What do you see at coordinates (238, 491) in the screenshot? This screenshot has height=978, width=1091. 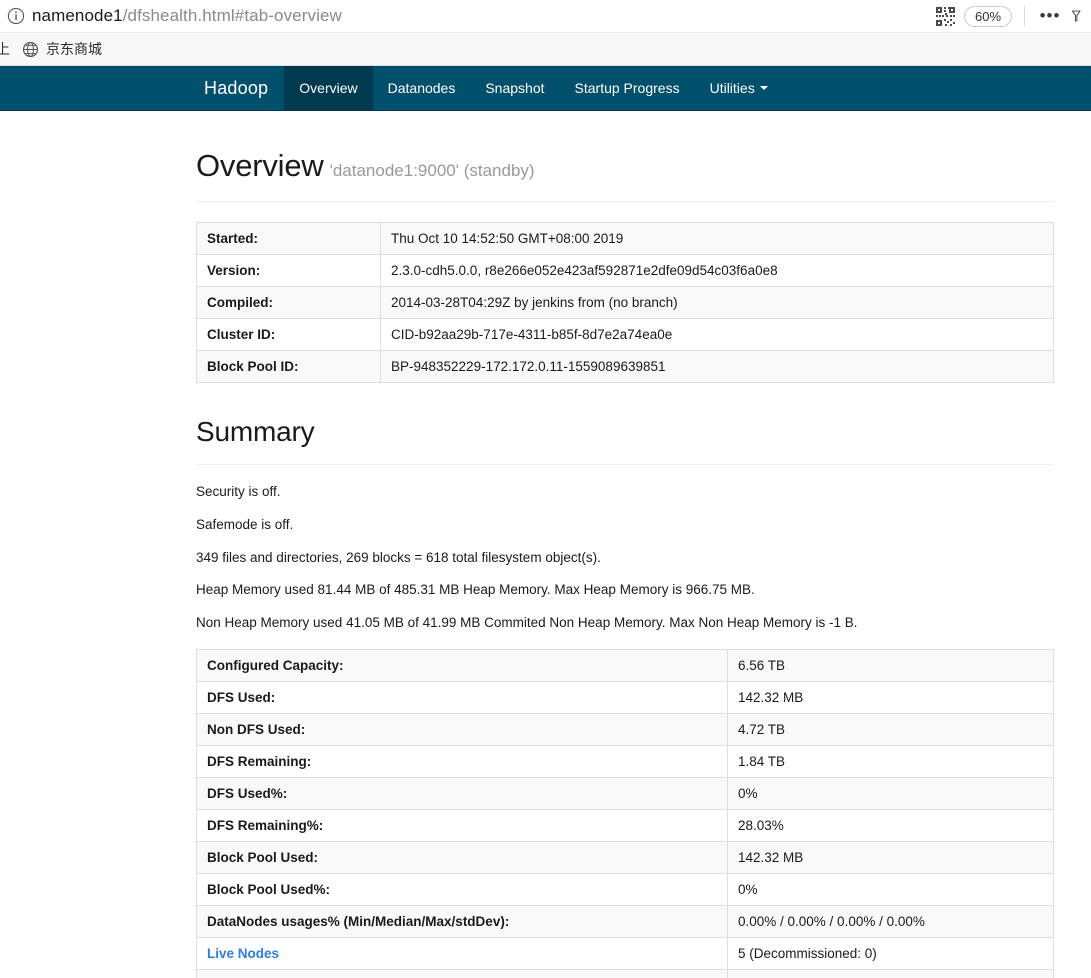 I see `summary-line: Security is off.` at bounding box center [238, 491].